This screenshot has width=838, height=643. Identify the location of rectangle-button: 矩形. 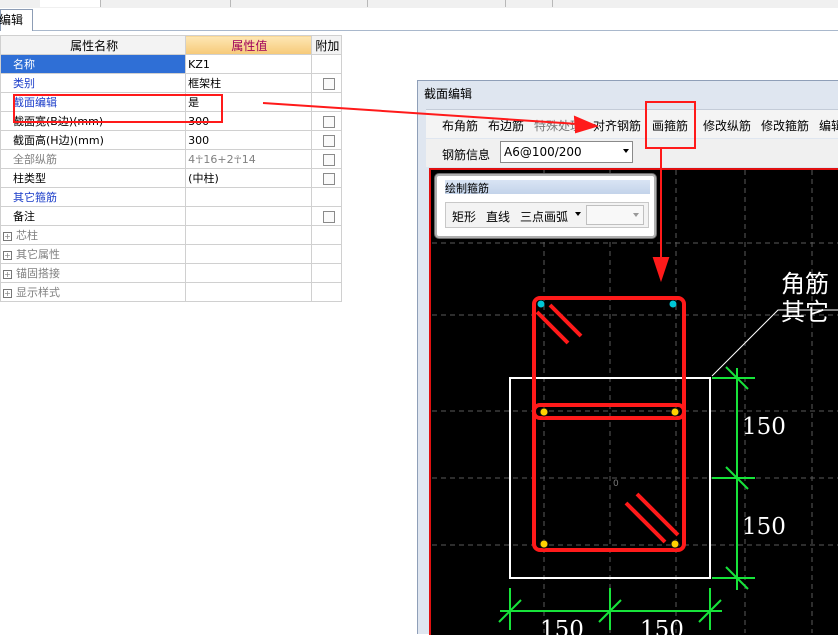
(464, 216).